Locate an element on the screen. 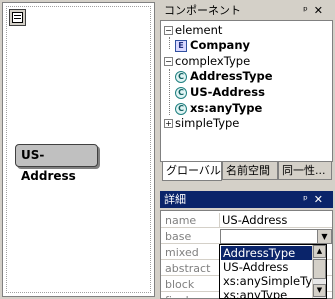  details-panel-title: 詳細 ᵖ✕ is located at coordinates (246, 199).